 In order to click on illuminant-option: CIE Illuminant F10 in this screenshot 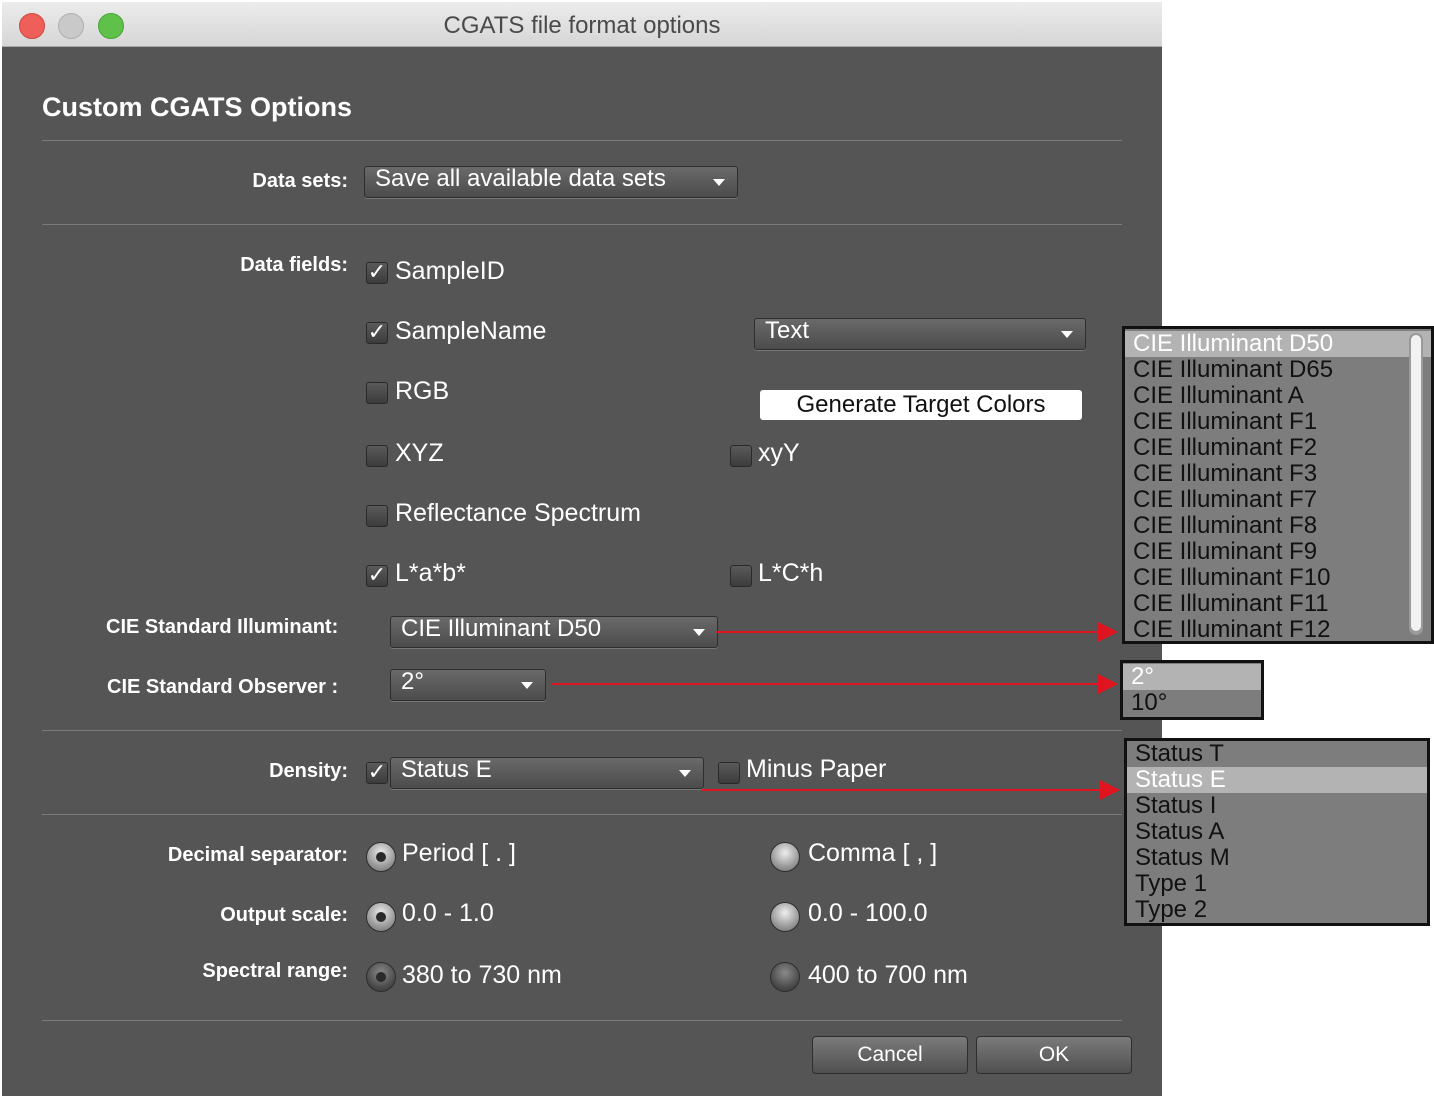, I will do `click(1231, 578)`.